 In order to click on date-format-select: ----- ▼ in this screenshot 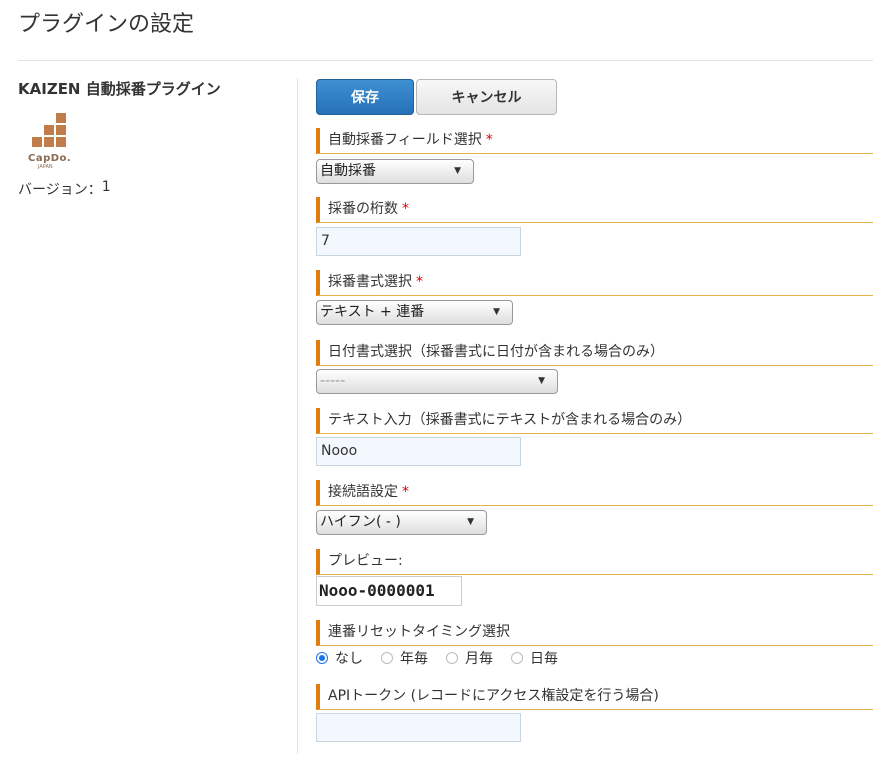, I will do `click(437, 381)`.